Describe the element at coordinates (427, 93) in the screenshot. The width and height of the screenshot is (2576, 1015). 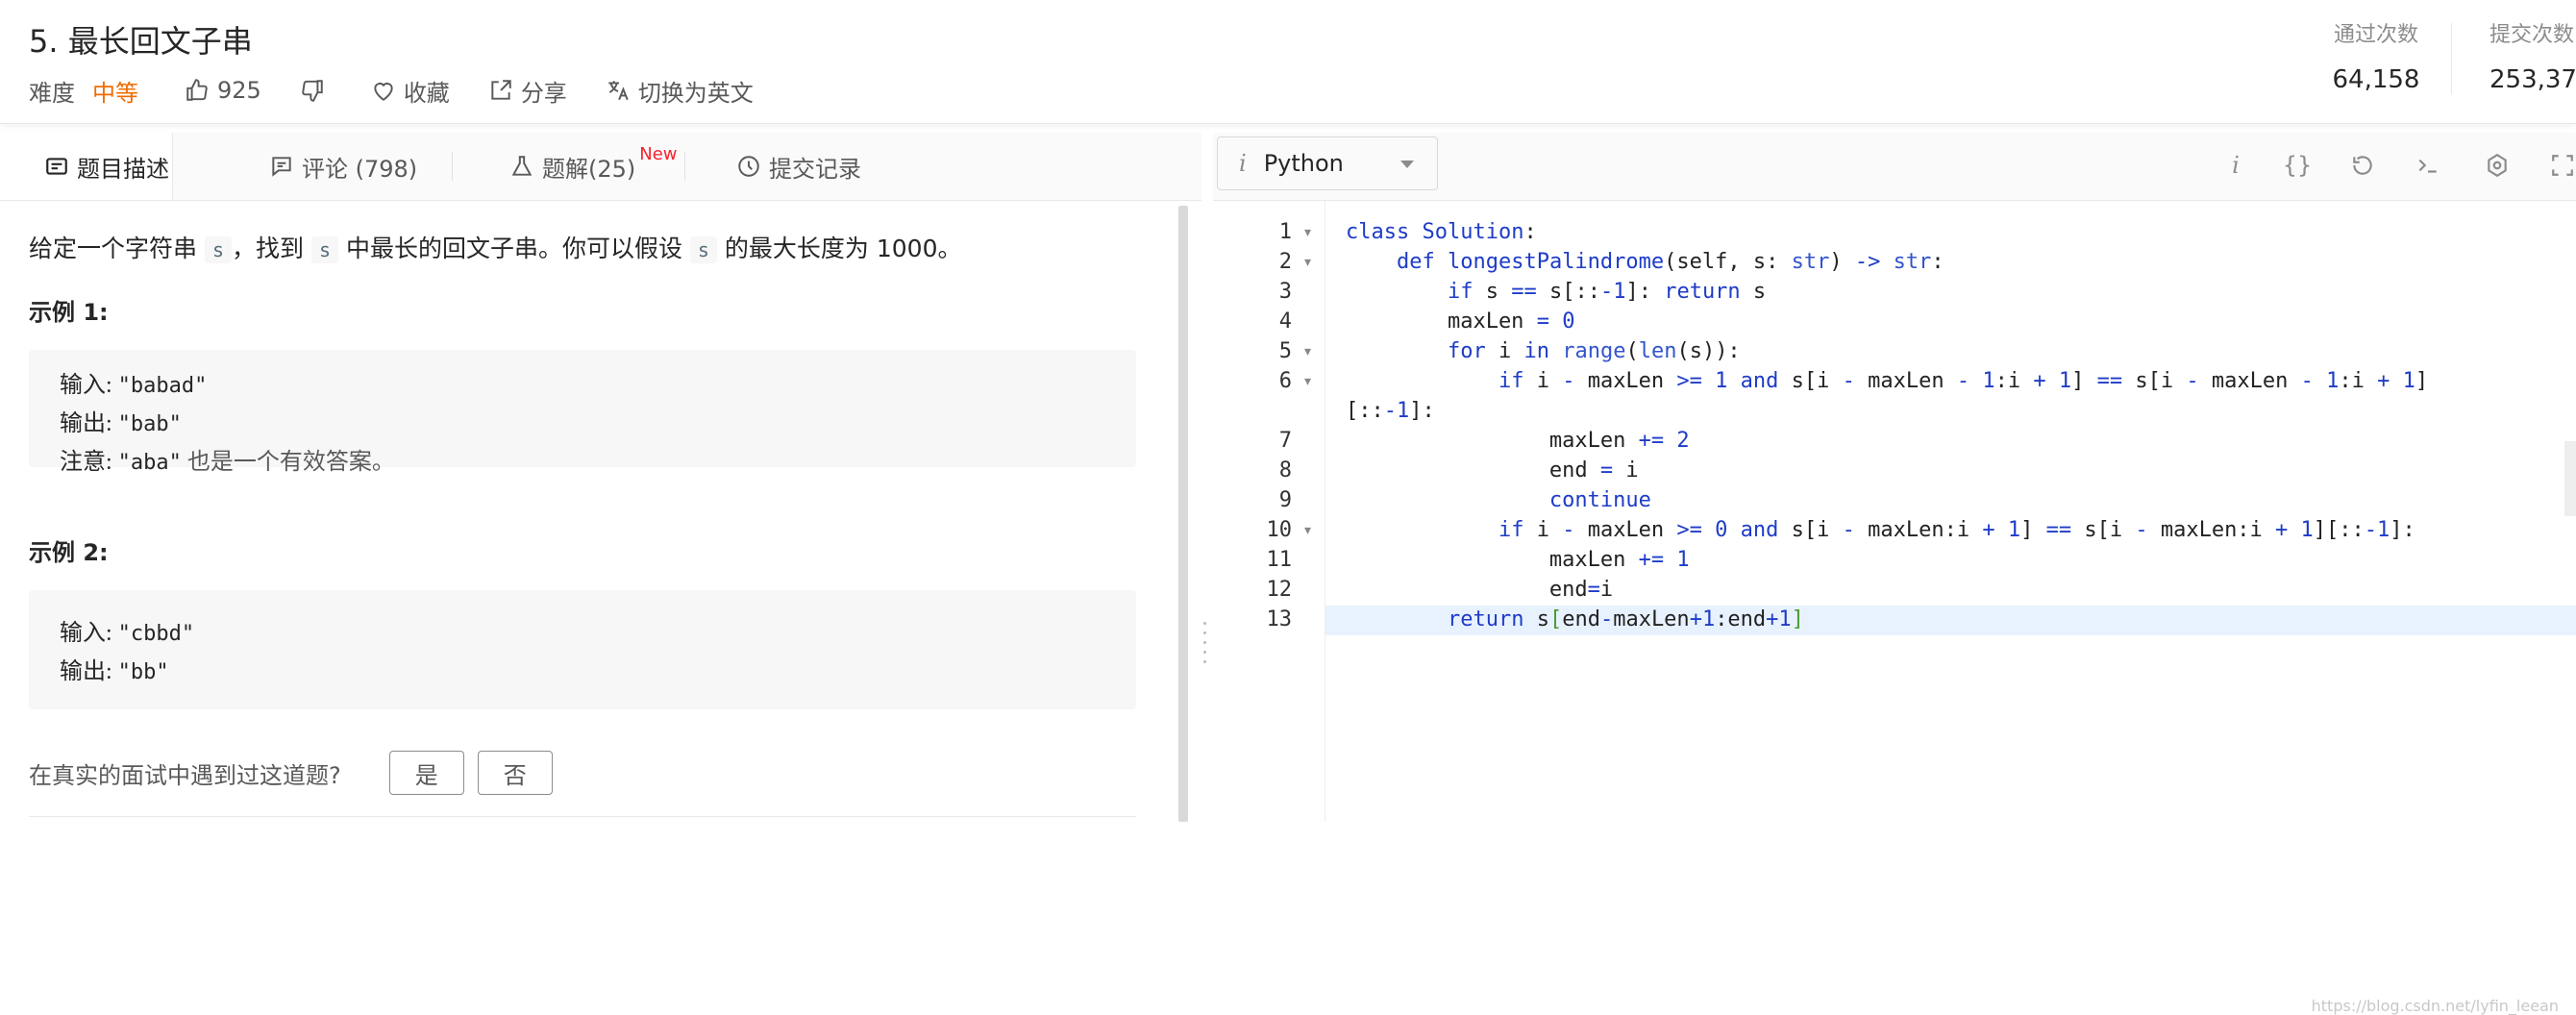
I see `favorite-label: 收藏` at that location.